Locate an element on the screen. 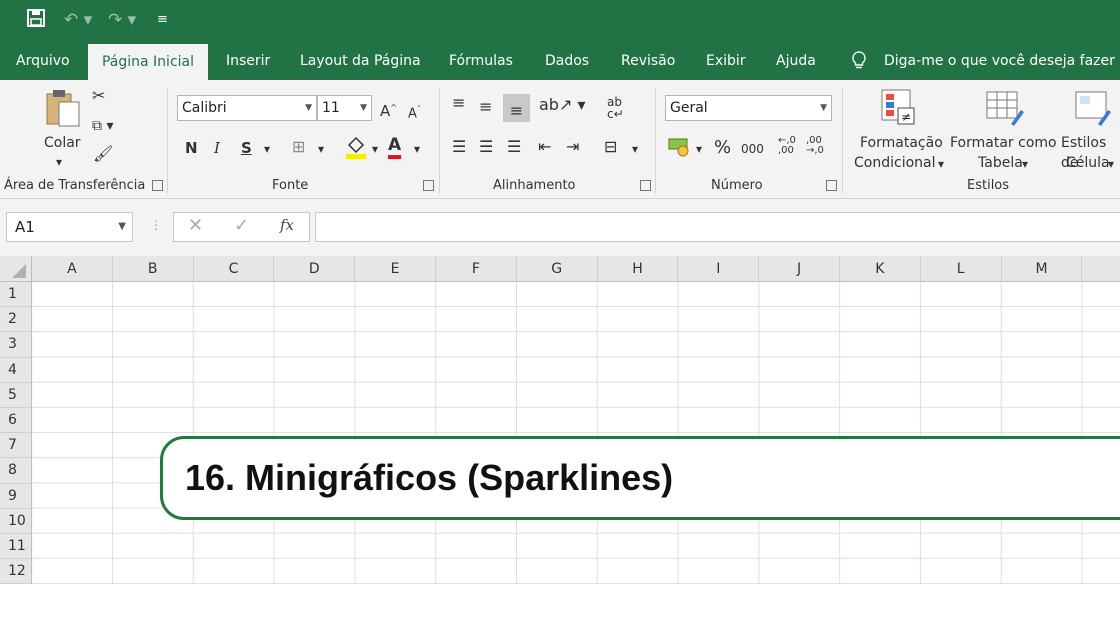 The image size is (1120, 630). italic-button: I is located at coordinates (217, 148).